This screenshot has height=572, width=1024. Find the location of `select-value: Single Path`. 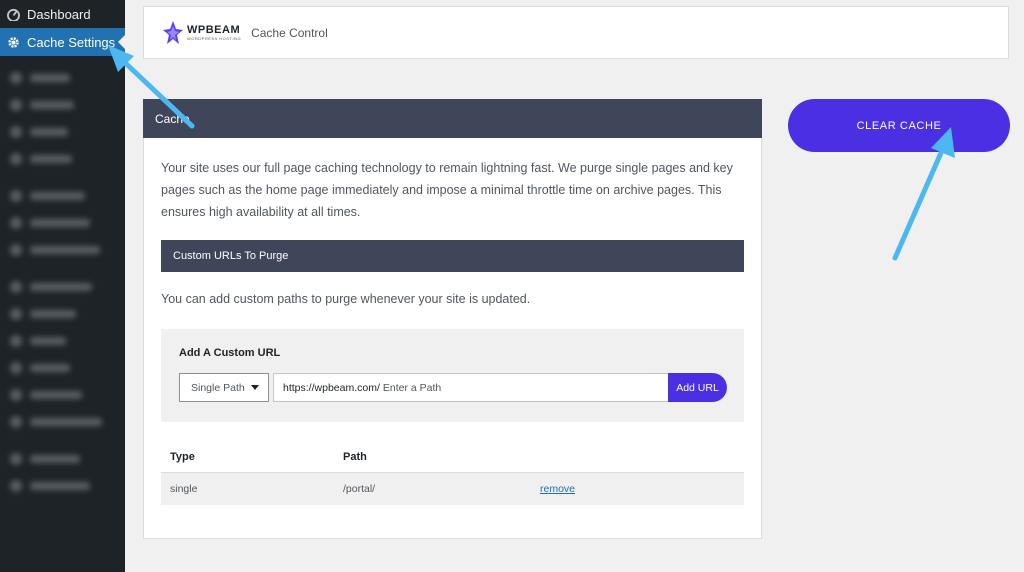

select-value: Single Path is located at coordinates (218, 387).